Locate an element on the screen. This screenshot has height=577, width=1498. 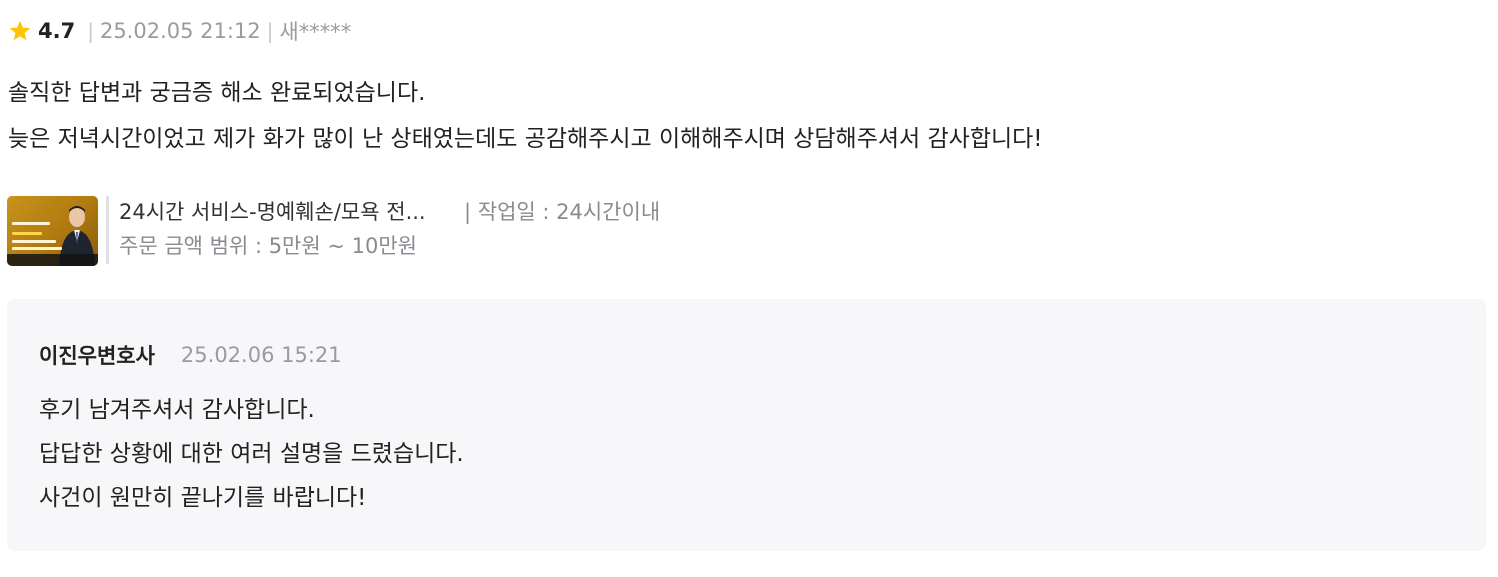
review-meta: 4.7 | 25.02.05 21:12 | 새***** is located at coordinates (179, 31).